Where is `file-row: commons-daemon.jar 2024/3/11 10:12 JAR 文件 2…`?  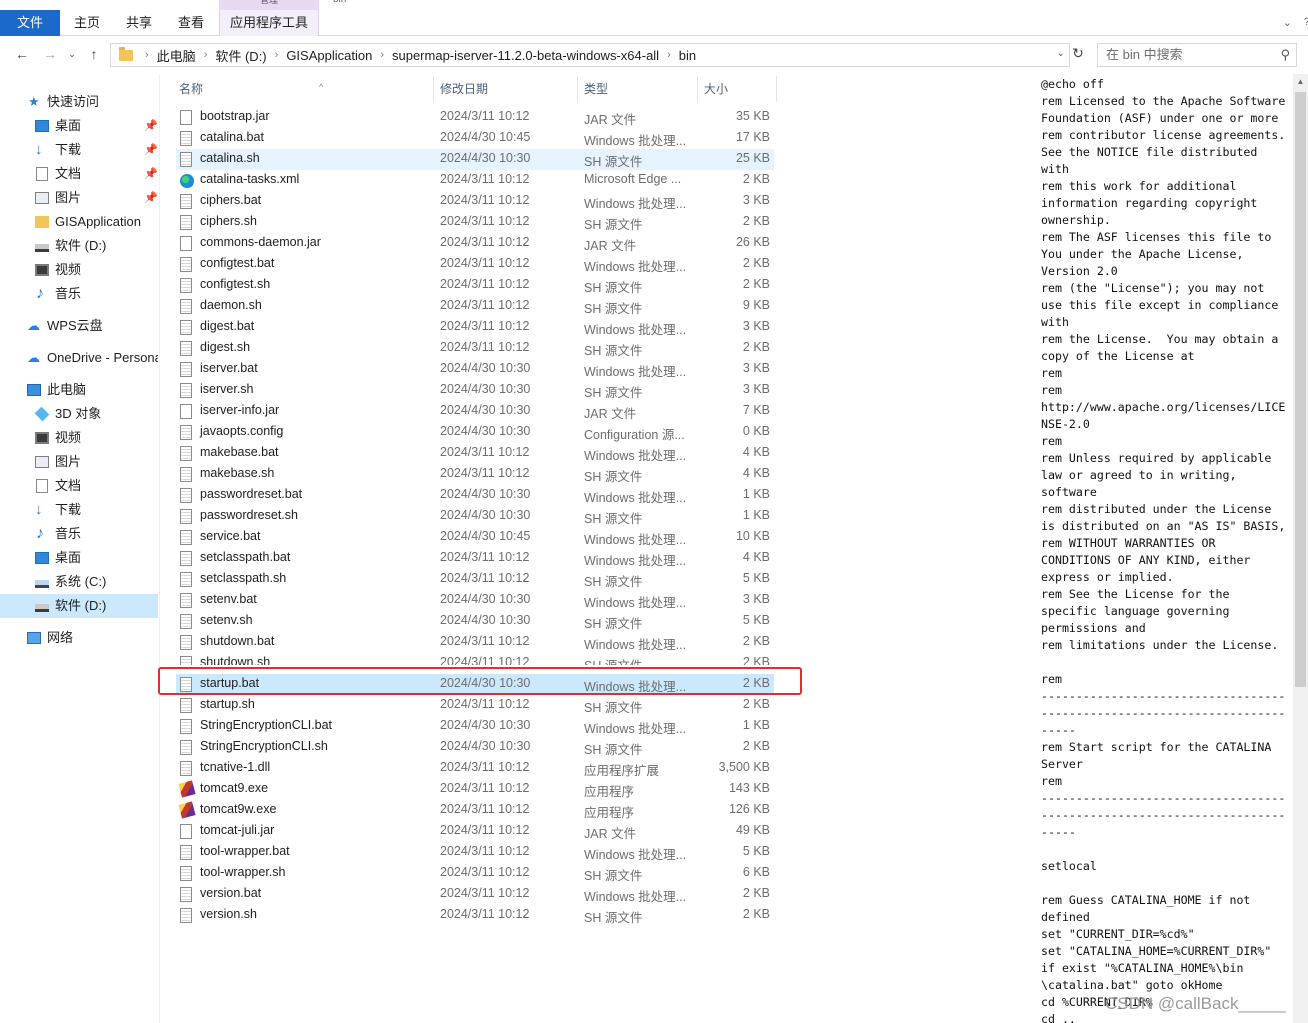 file-row: commons-daemon.jar 2024/3/11 10:12 JAR 文件 2… is located at coordinates (475, 243).